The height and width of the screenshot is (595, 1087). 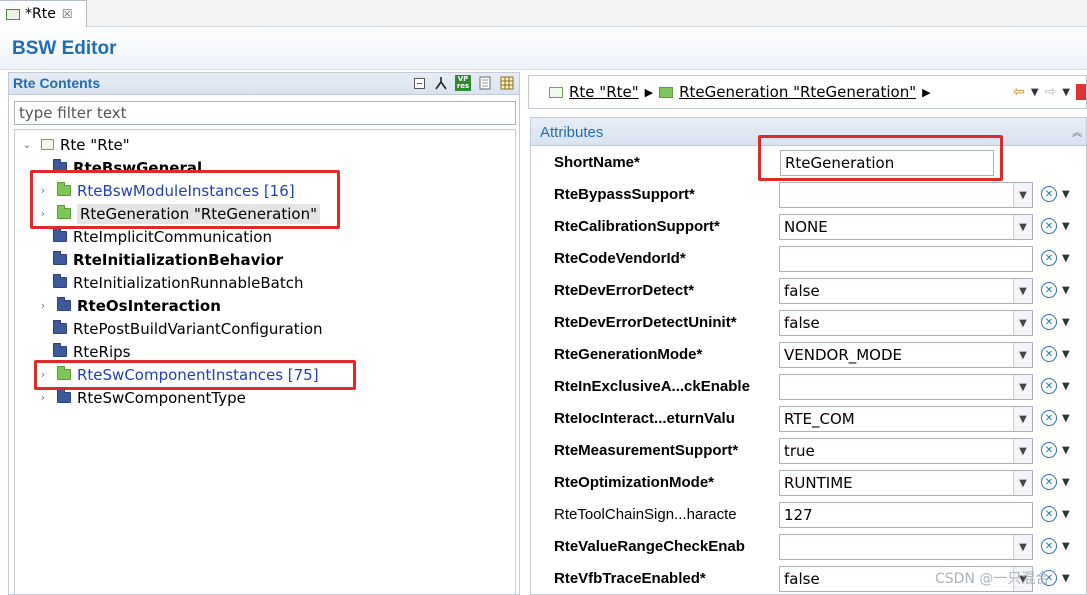 What do you see at coordinates (174, 282) in the screenshot?
I see `tree-node-rteinitializationrunnablebatch: RteInitializationRunnableBatch` at bounding box center [174, 282].